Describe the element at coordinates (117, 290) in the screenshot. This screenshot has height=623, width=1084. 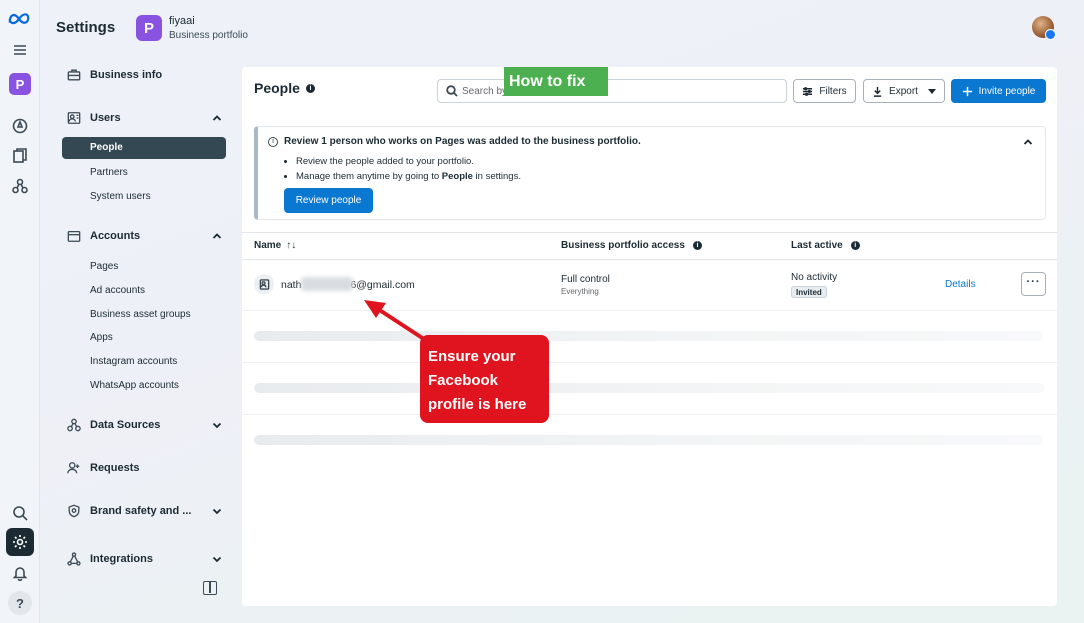
I see `sidebar-item-ad-accounts: Ad accounts` at that location.